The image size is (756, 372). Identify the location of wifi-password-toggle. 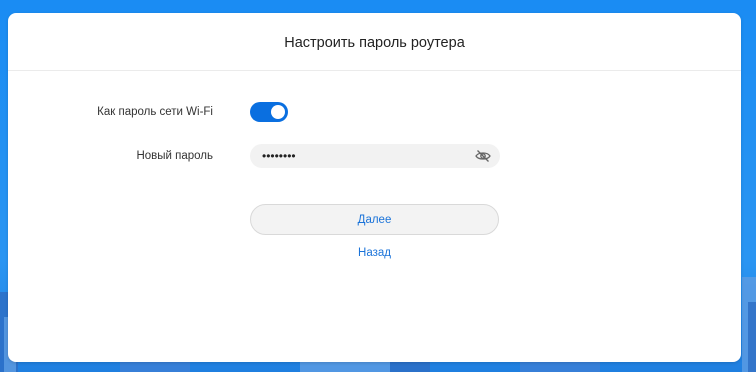
(269, 112).